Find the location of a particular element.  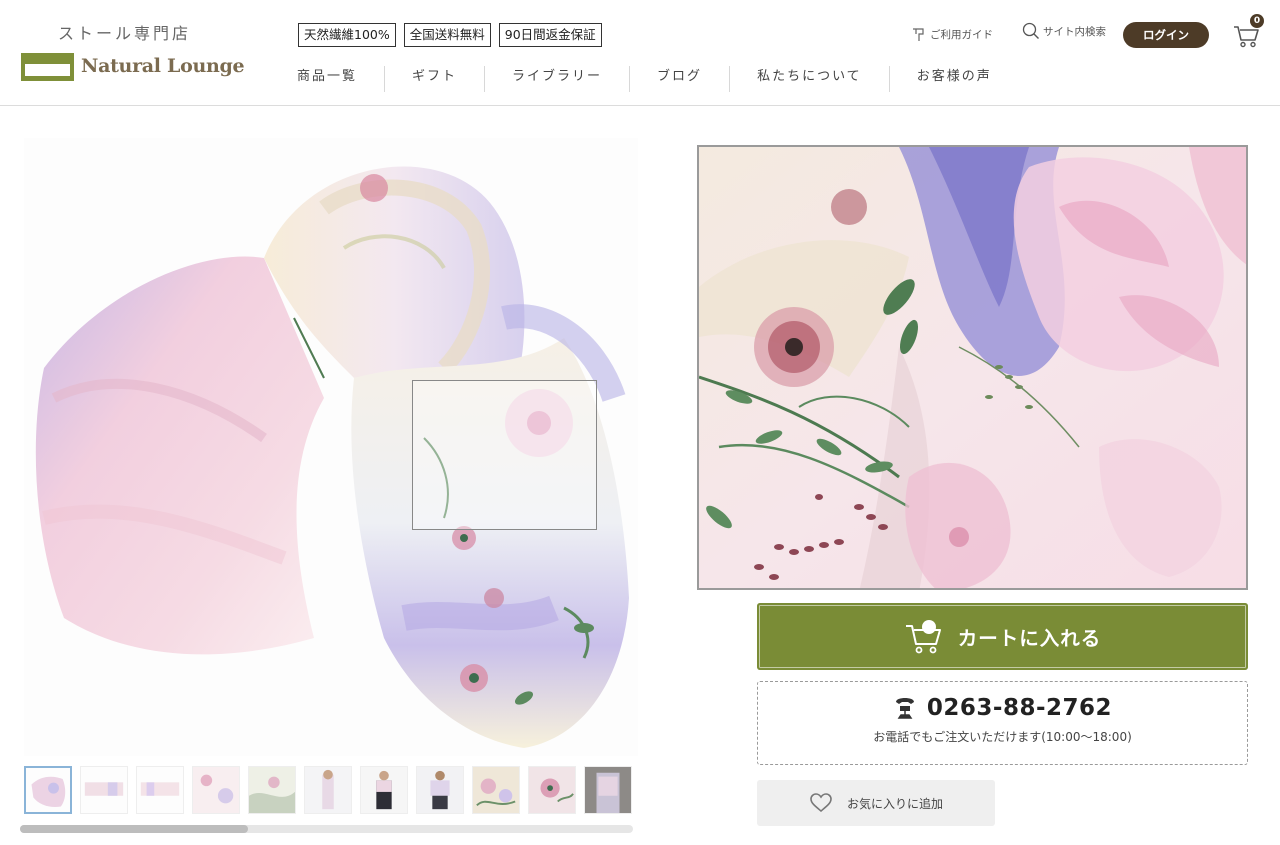

search-icon is located at coordinates (1030, 30).